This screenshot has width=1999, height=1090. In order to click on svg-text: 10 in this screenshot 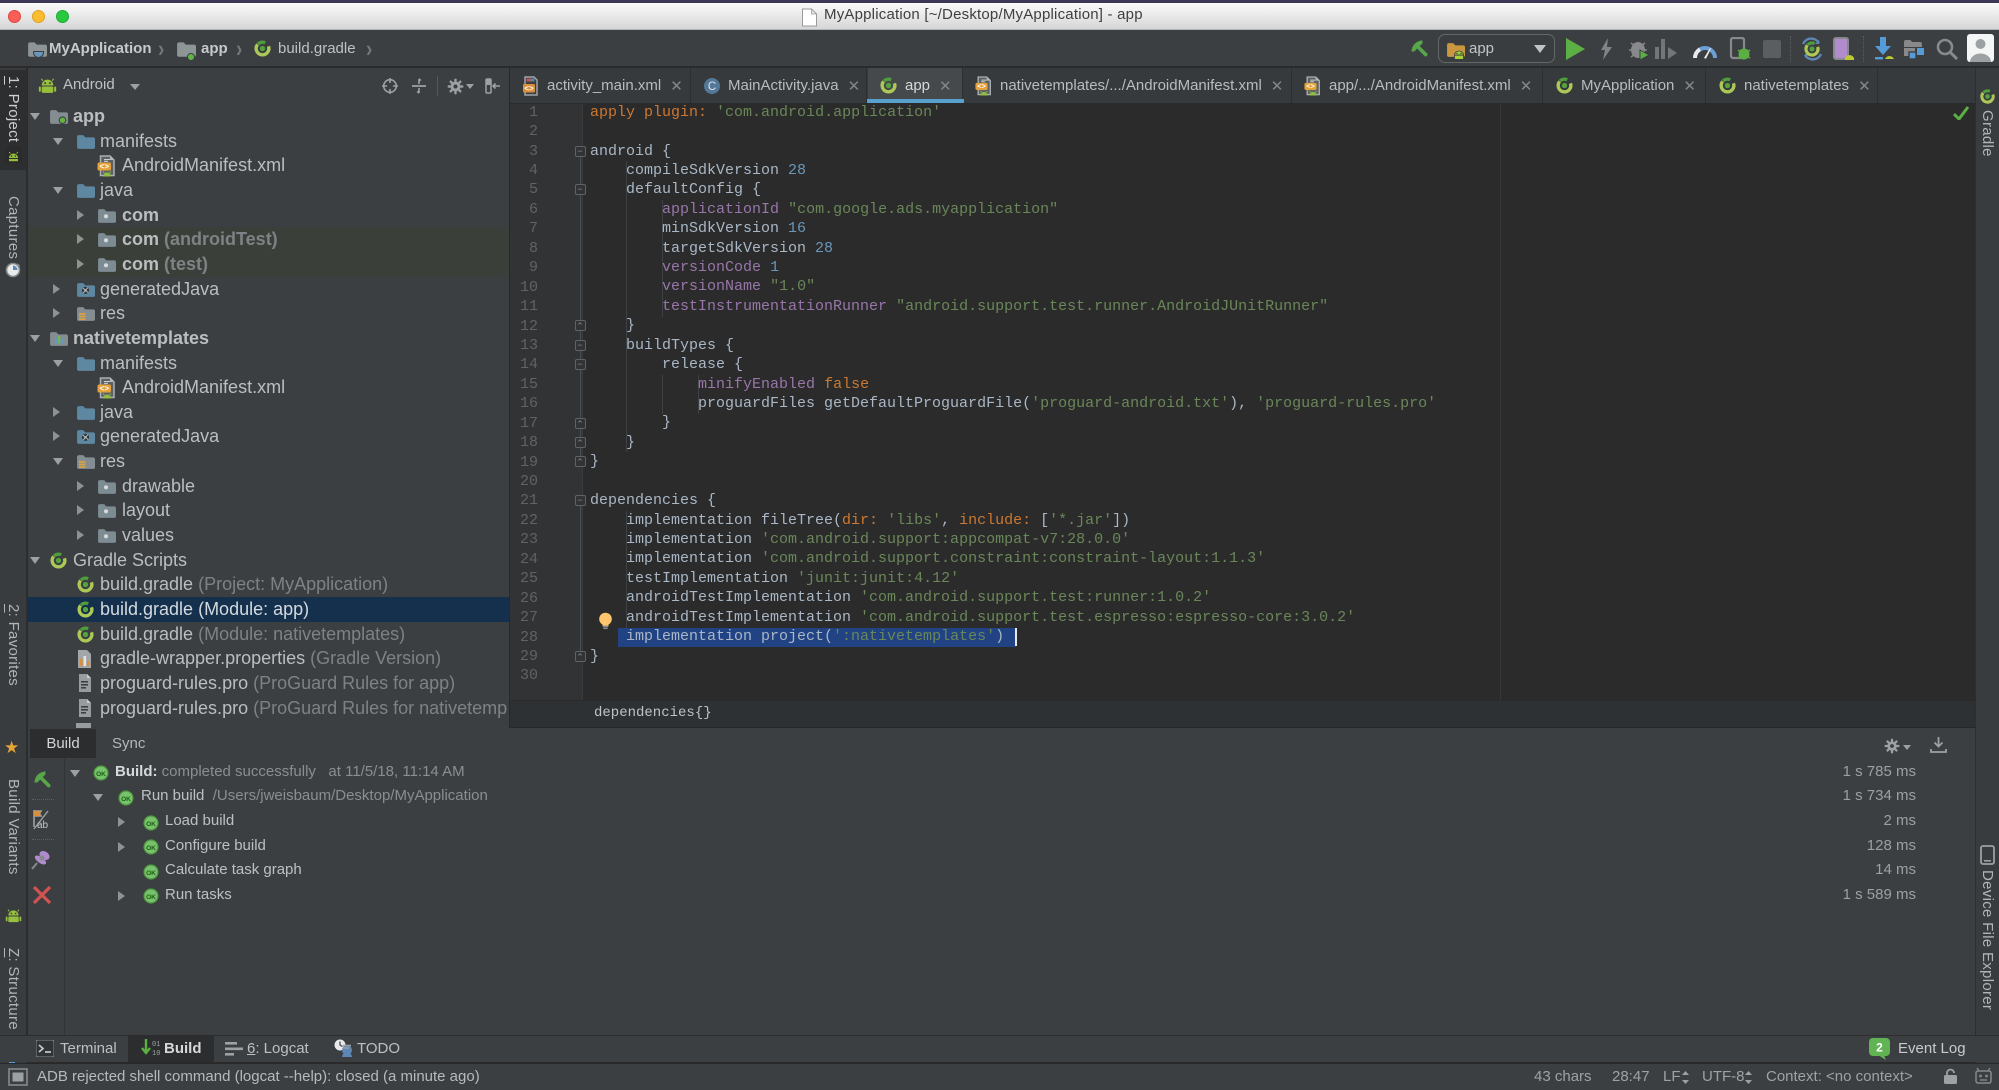, I will do `click(156, 1054)`.